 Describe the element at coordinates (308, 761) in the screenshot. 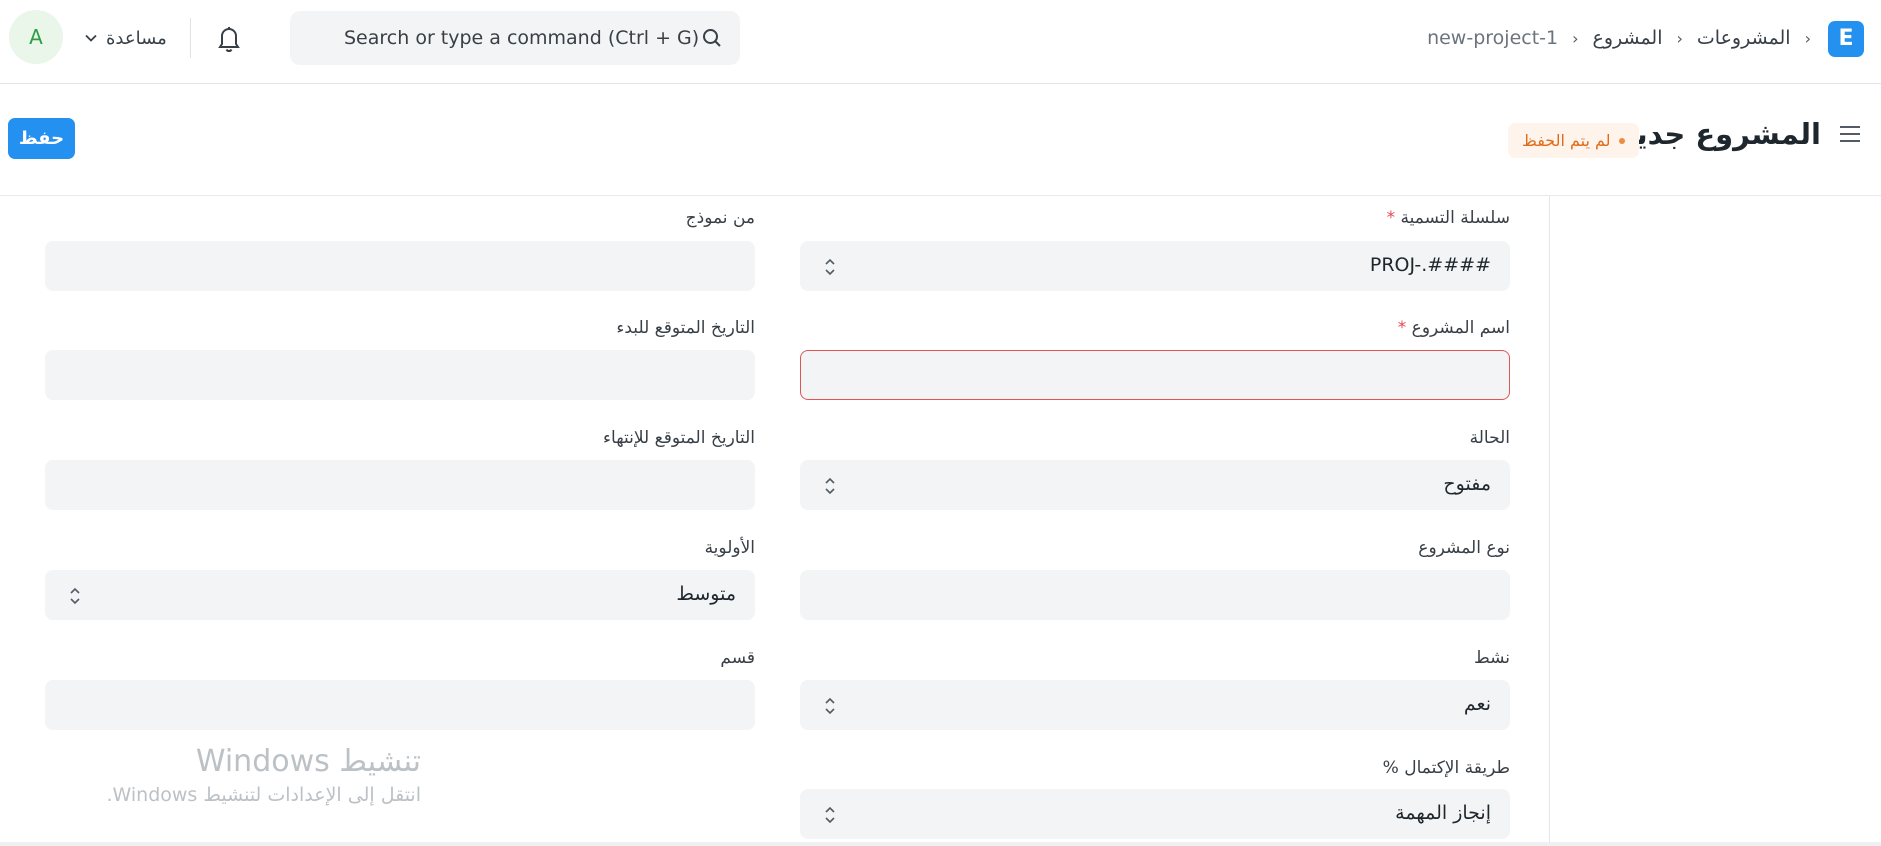

I see `windows-watermark-title: تنشيط Windows` at that location.